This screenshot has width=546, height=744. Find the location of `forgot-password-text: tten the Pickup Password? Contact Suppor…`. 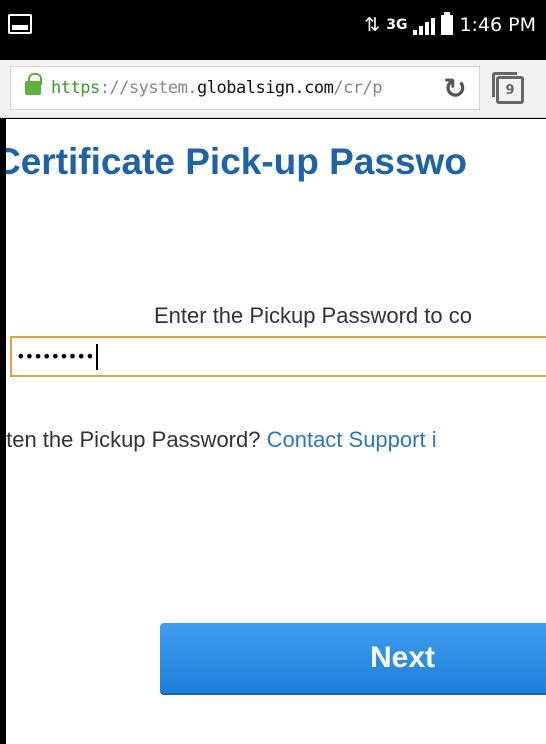

forgot-password-text: tten the Pickup Password? Contact Suppor… is located at coordinates (221, 440).